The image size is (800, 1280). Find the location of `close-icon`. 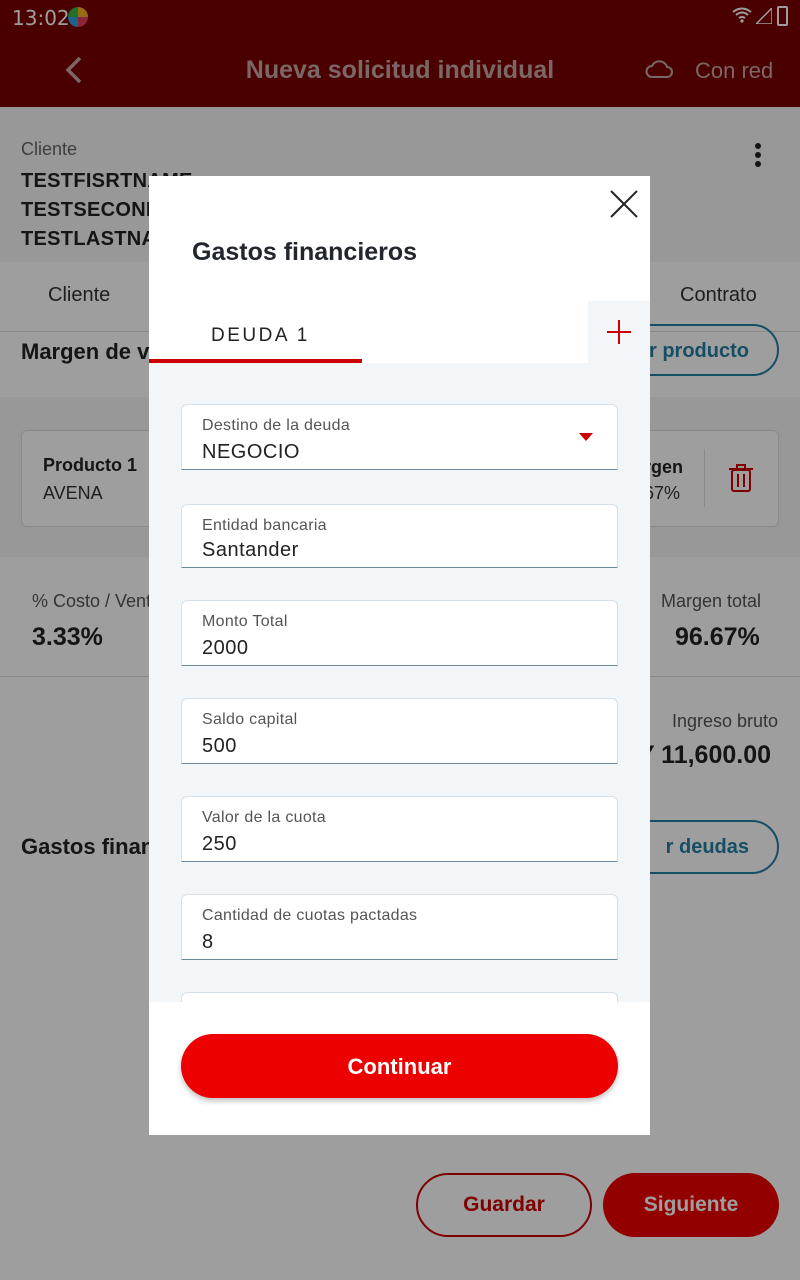

close-icon is located at coordinates (624, 204).